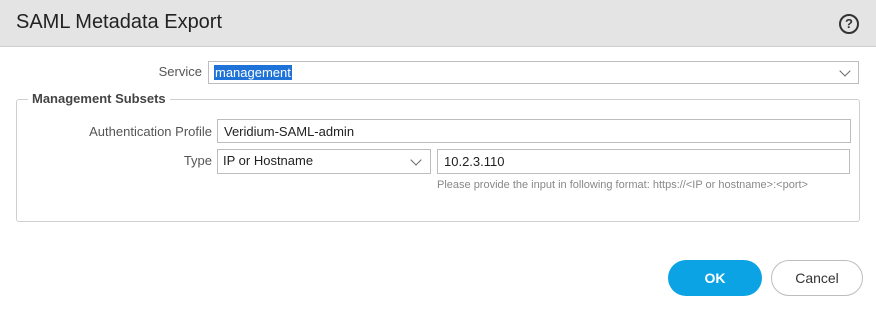 This screenshot has width=876, height=312. What do you see at coordinates (197, 160) in the screenshot?
I see `type-label: Type` at bounding box center [197, 160].